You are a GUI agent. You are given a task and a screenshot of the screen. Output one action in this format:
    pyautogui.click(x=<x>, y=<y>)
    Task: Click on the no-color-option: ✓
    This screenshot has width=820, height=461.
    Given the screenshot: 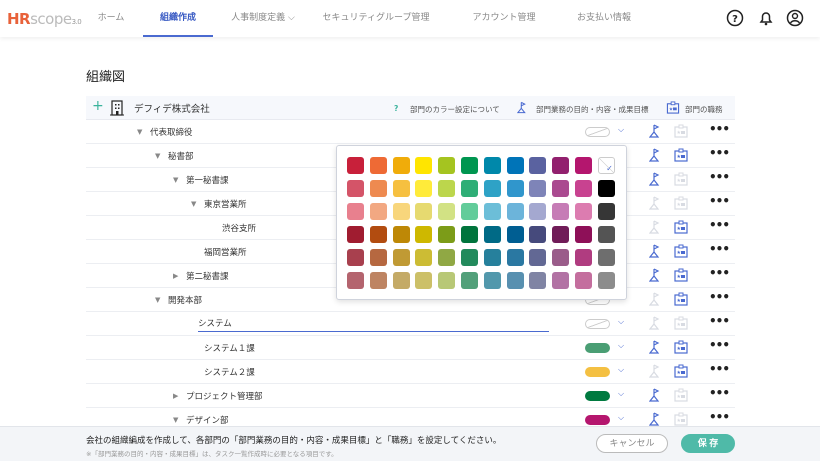 What is the action you would take?
    pyautogui.click(x=606, y=165)
    